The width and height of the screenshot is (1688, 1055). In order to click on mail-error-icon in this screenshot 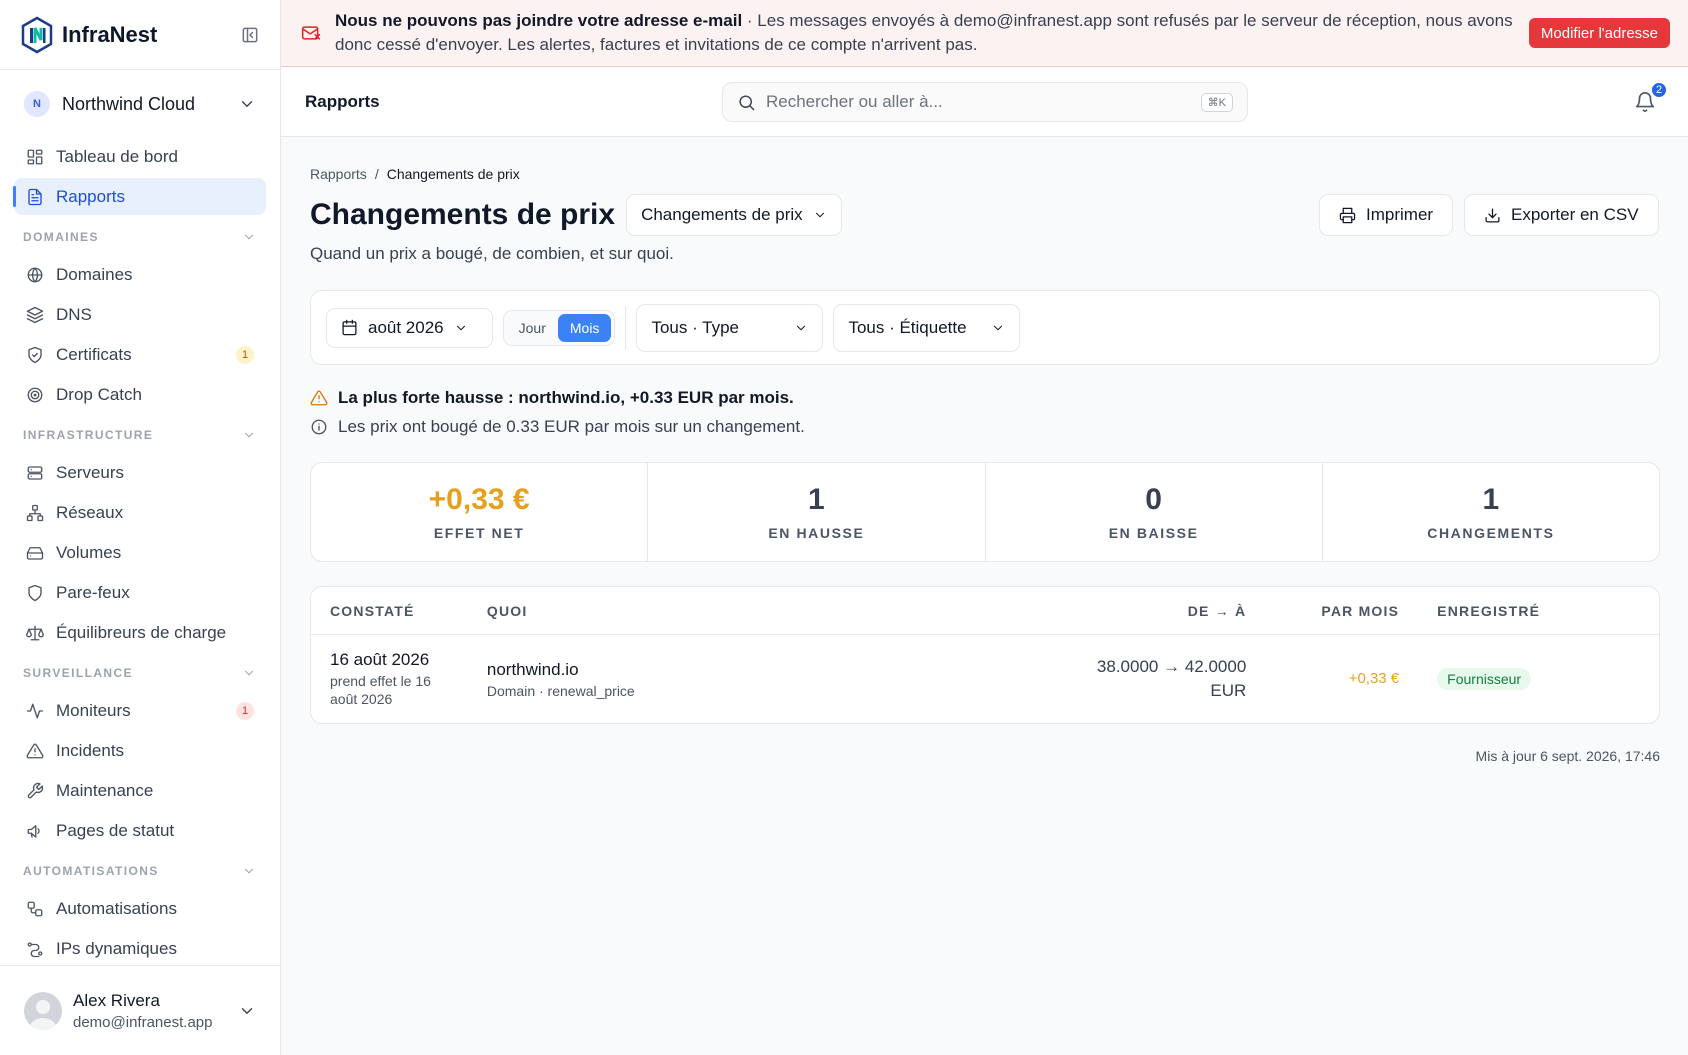, I will do `click(311, 33)`.